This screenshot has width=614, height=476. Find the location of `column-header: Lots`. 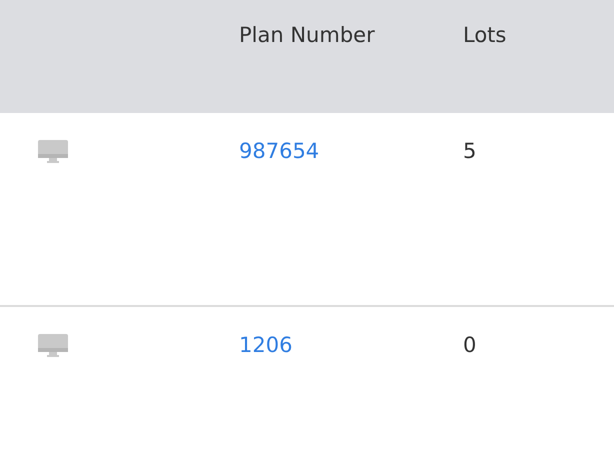

column-header: Lots is located at coordinates (484, 35).